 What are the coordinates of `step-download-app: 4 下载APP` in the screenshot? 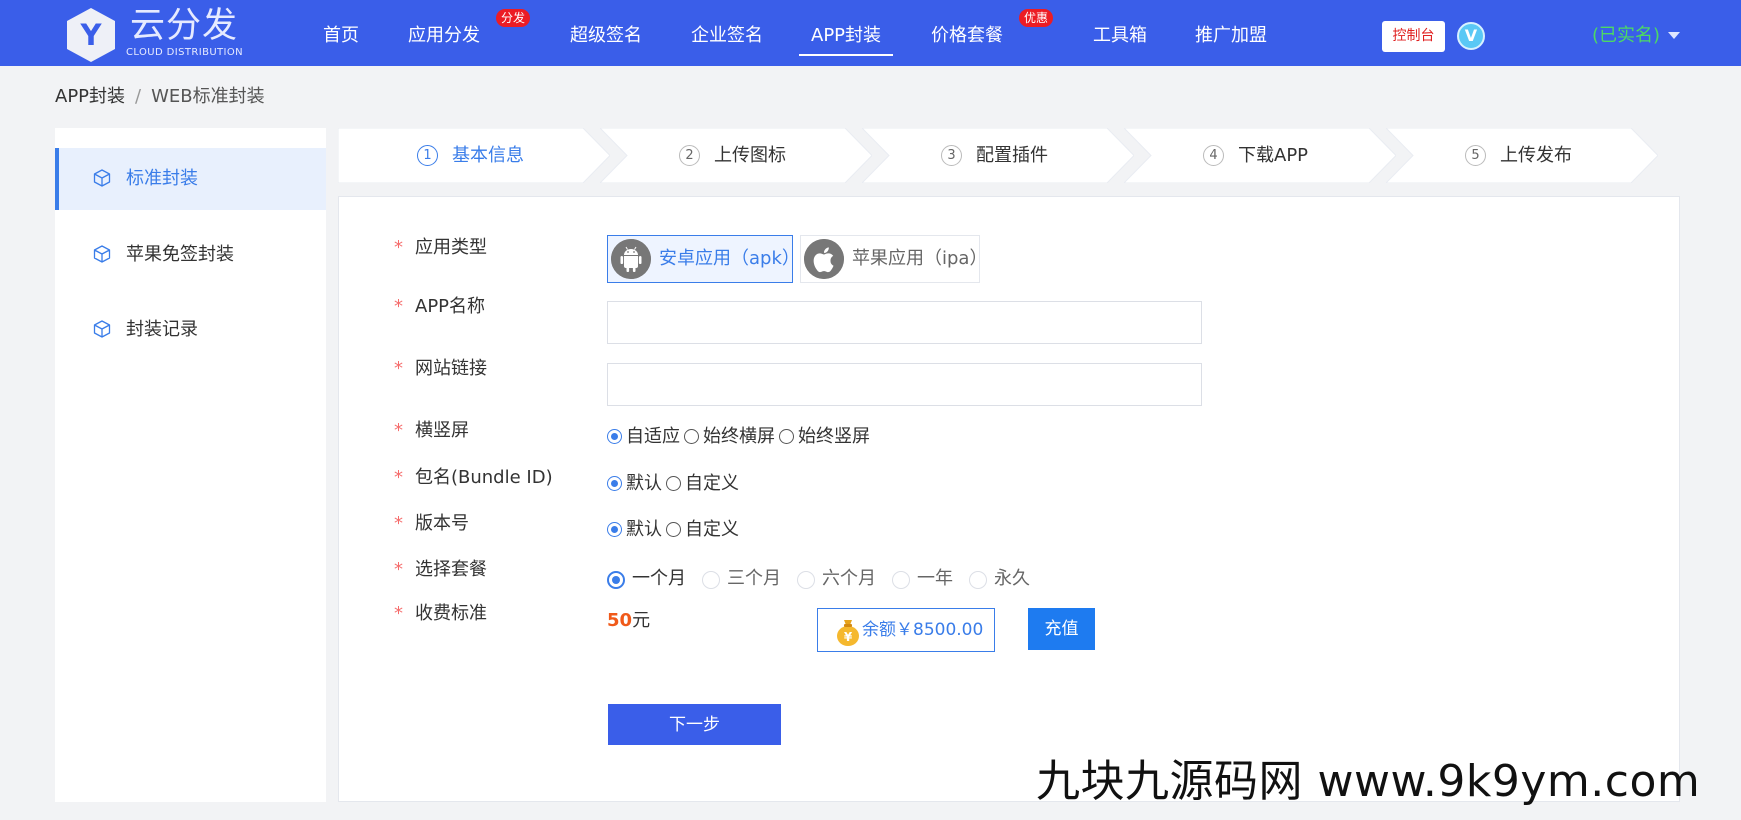 It's located at (1260, 155).